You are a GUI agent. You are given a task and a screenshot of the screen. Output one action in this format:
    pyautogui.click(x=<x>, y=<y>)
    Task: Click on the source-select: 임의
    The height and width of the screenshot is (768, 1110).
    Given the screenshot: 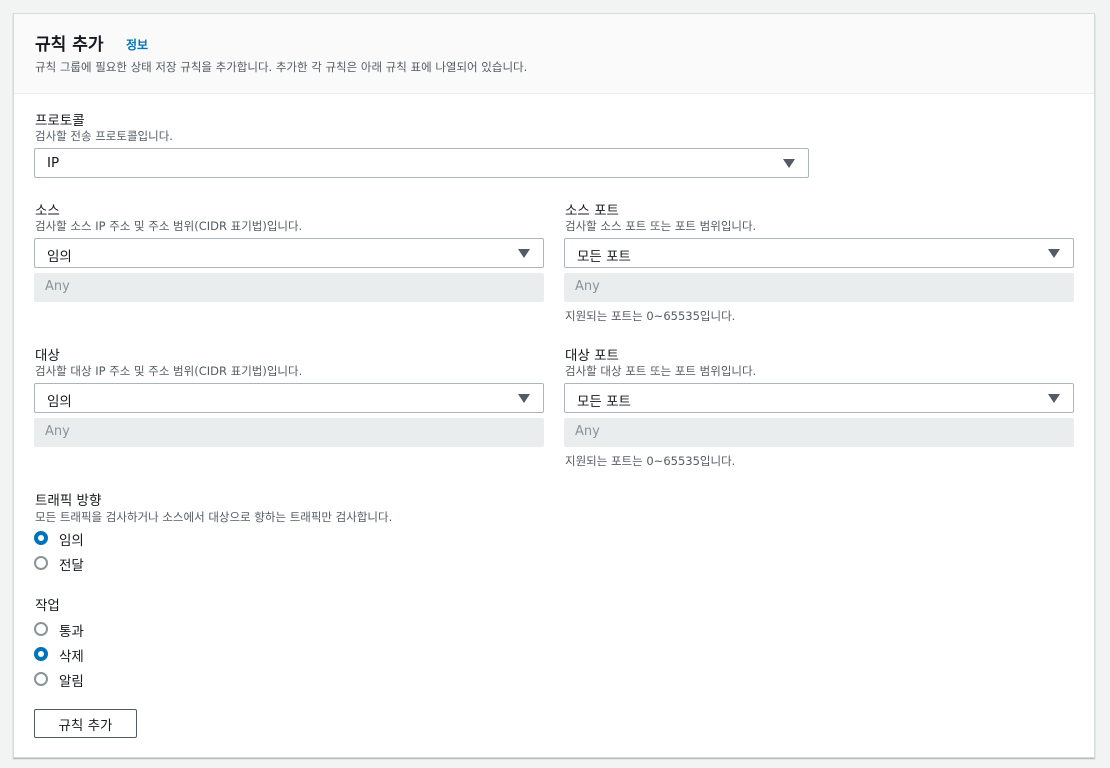 What is the action you would take?
    pyautogui.click(x=289, y=253)
    